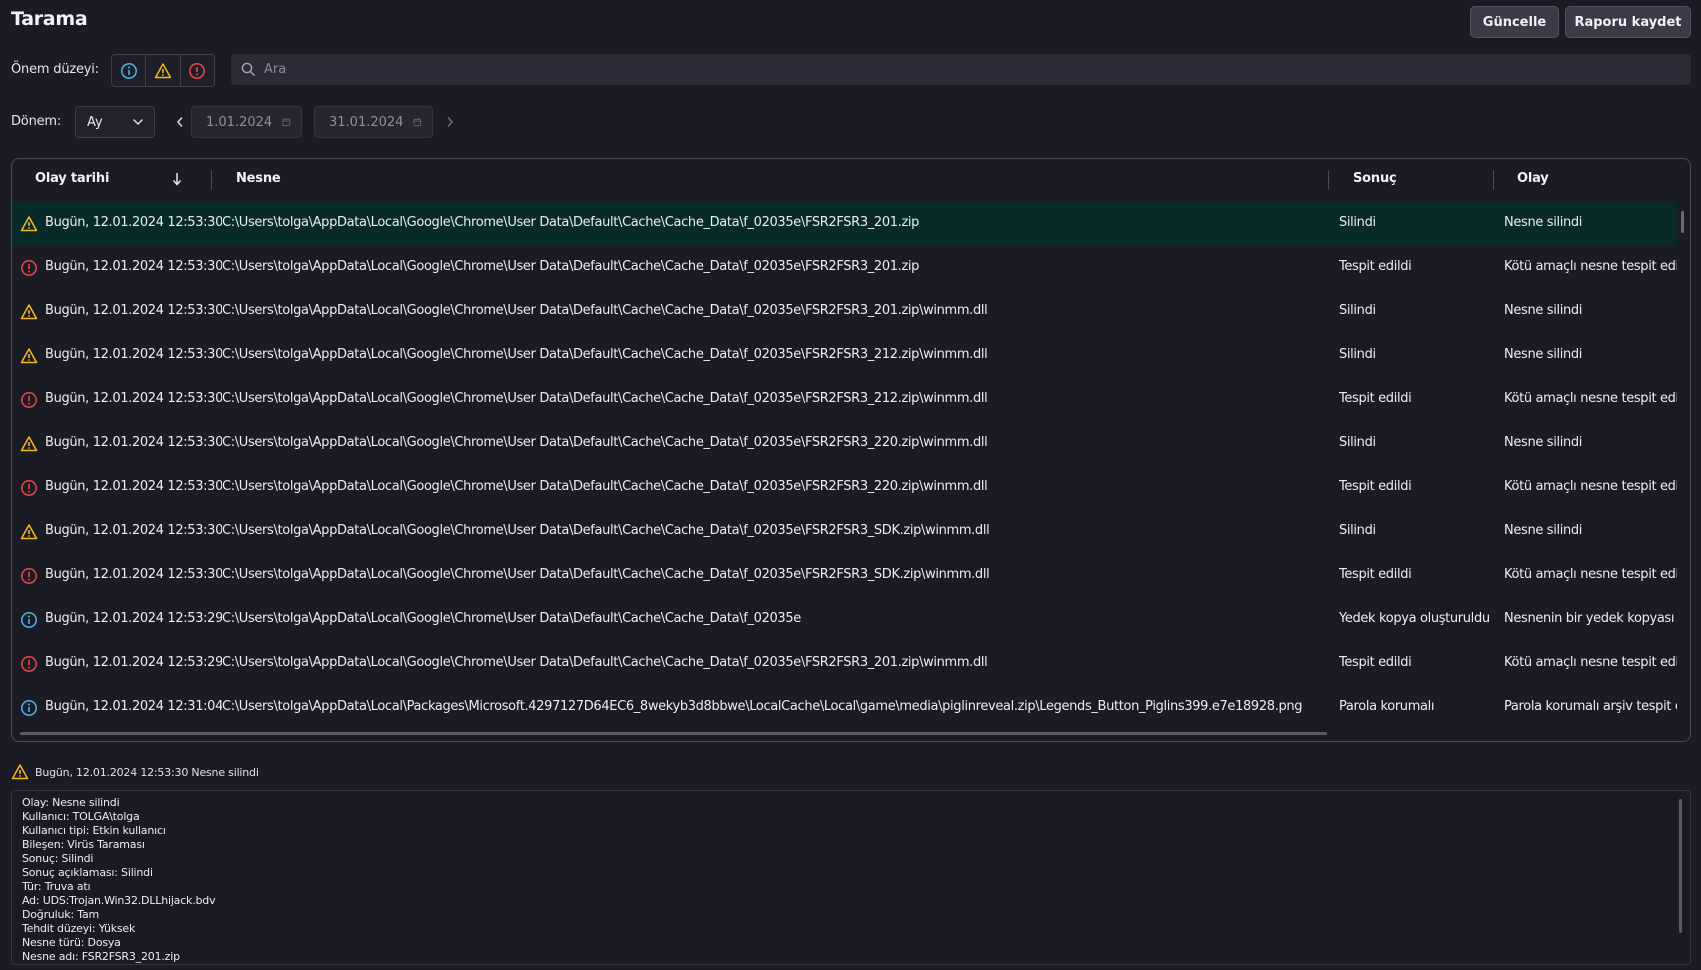 The image size is (1701, 970). Describe the element at coordinates (1589, 618) in the screenshot. I see `cell-event: Nesnenin bir yedek kopyası` at that location.